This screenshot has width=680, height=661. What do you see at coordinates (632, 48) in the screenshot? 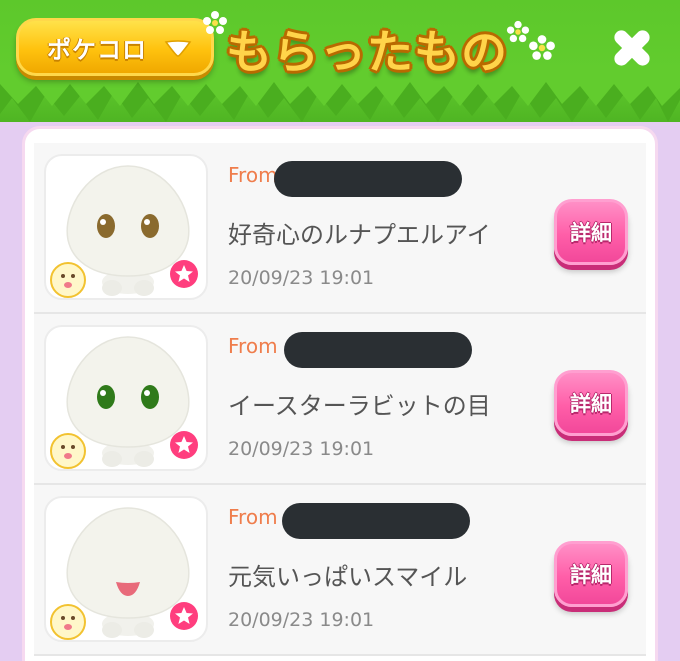
I see `close-icon` at bounding box center [632, 48].